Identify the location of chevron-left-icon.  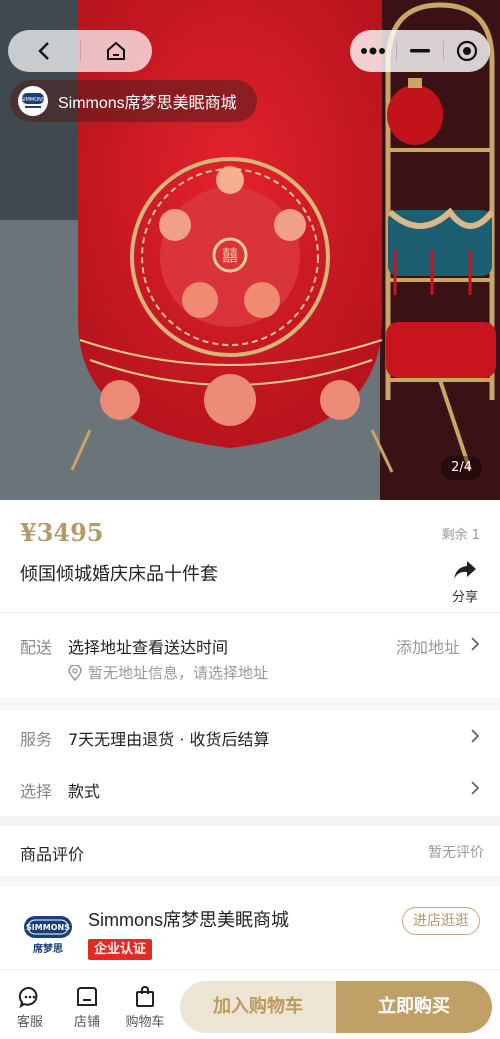
(43, 51).